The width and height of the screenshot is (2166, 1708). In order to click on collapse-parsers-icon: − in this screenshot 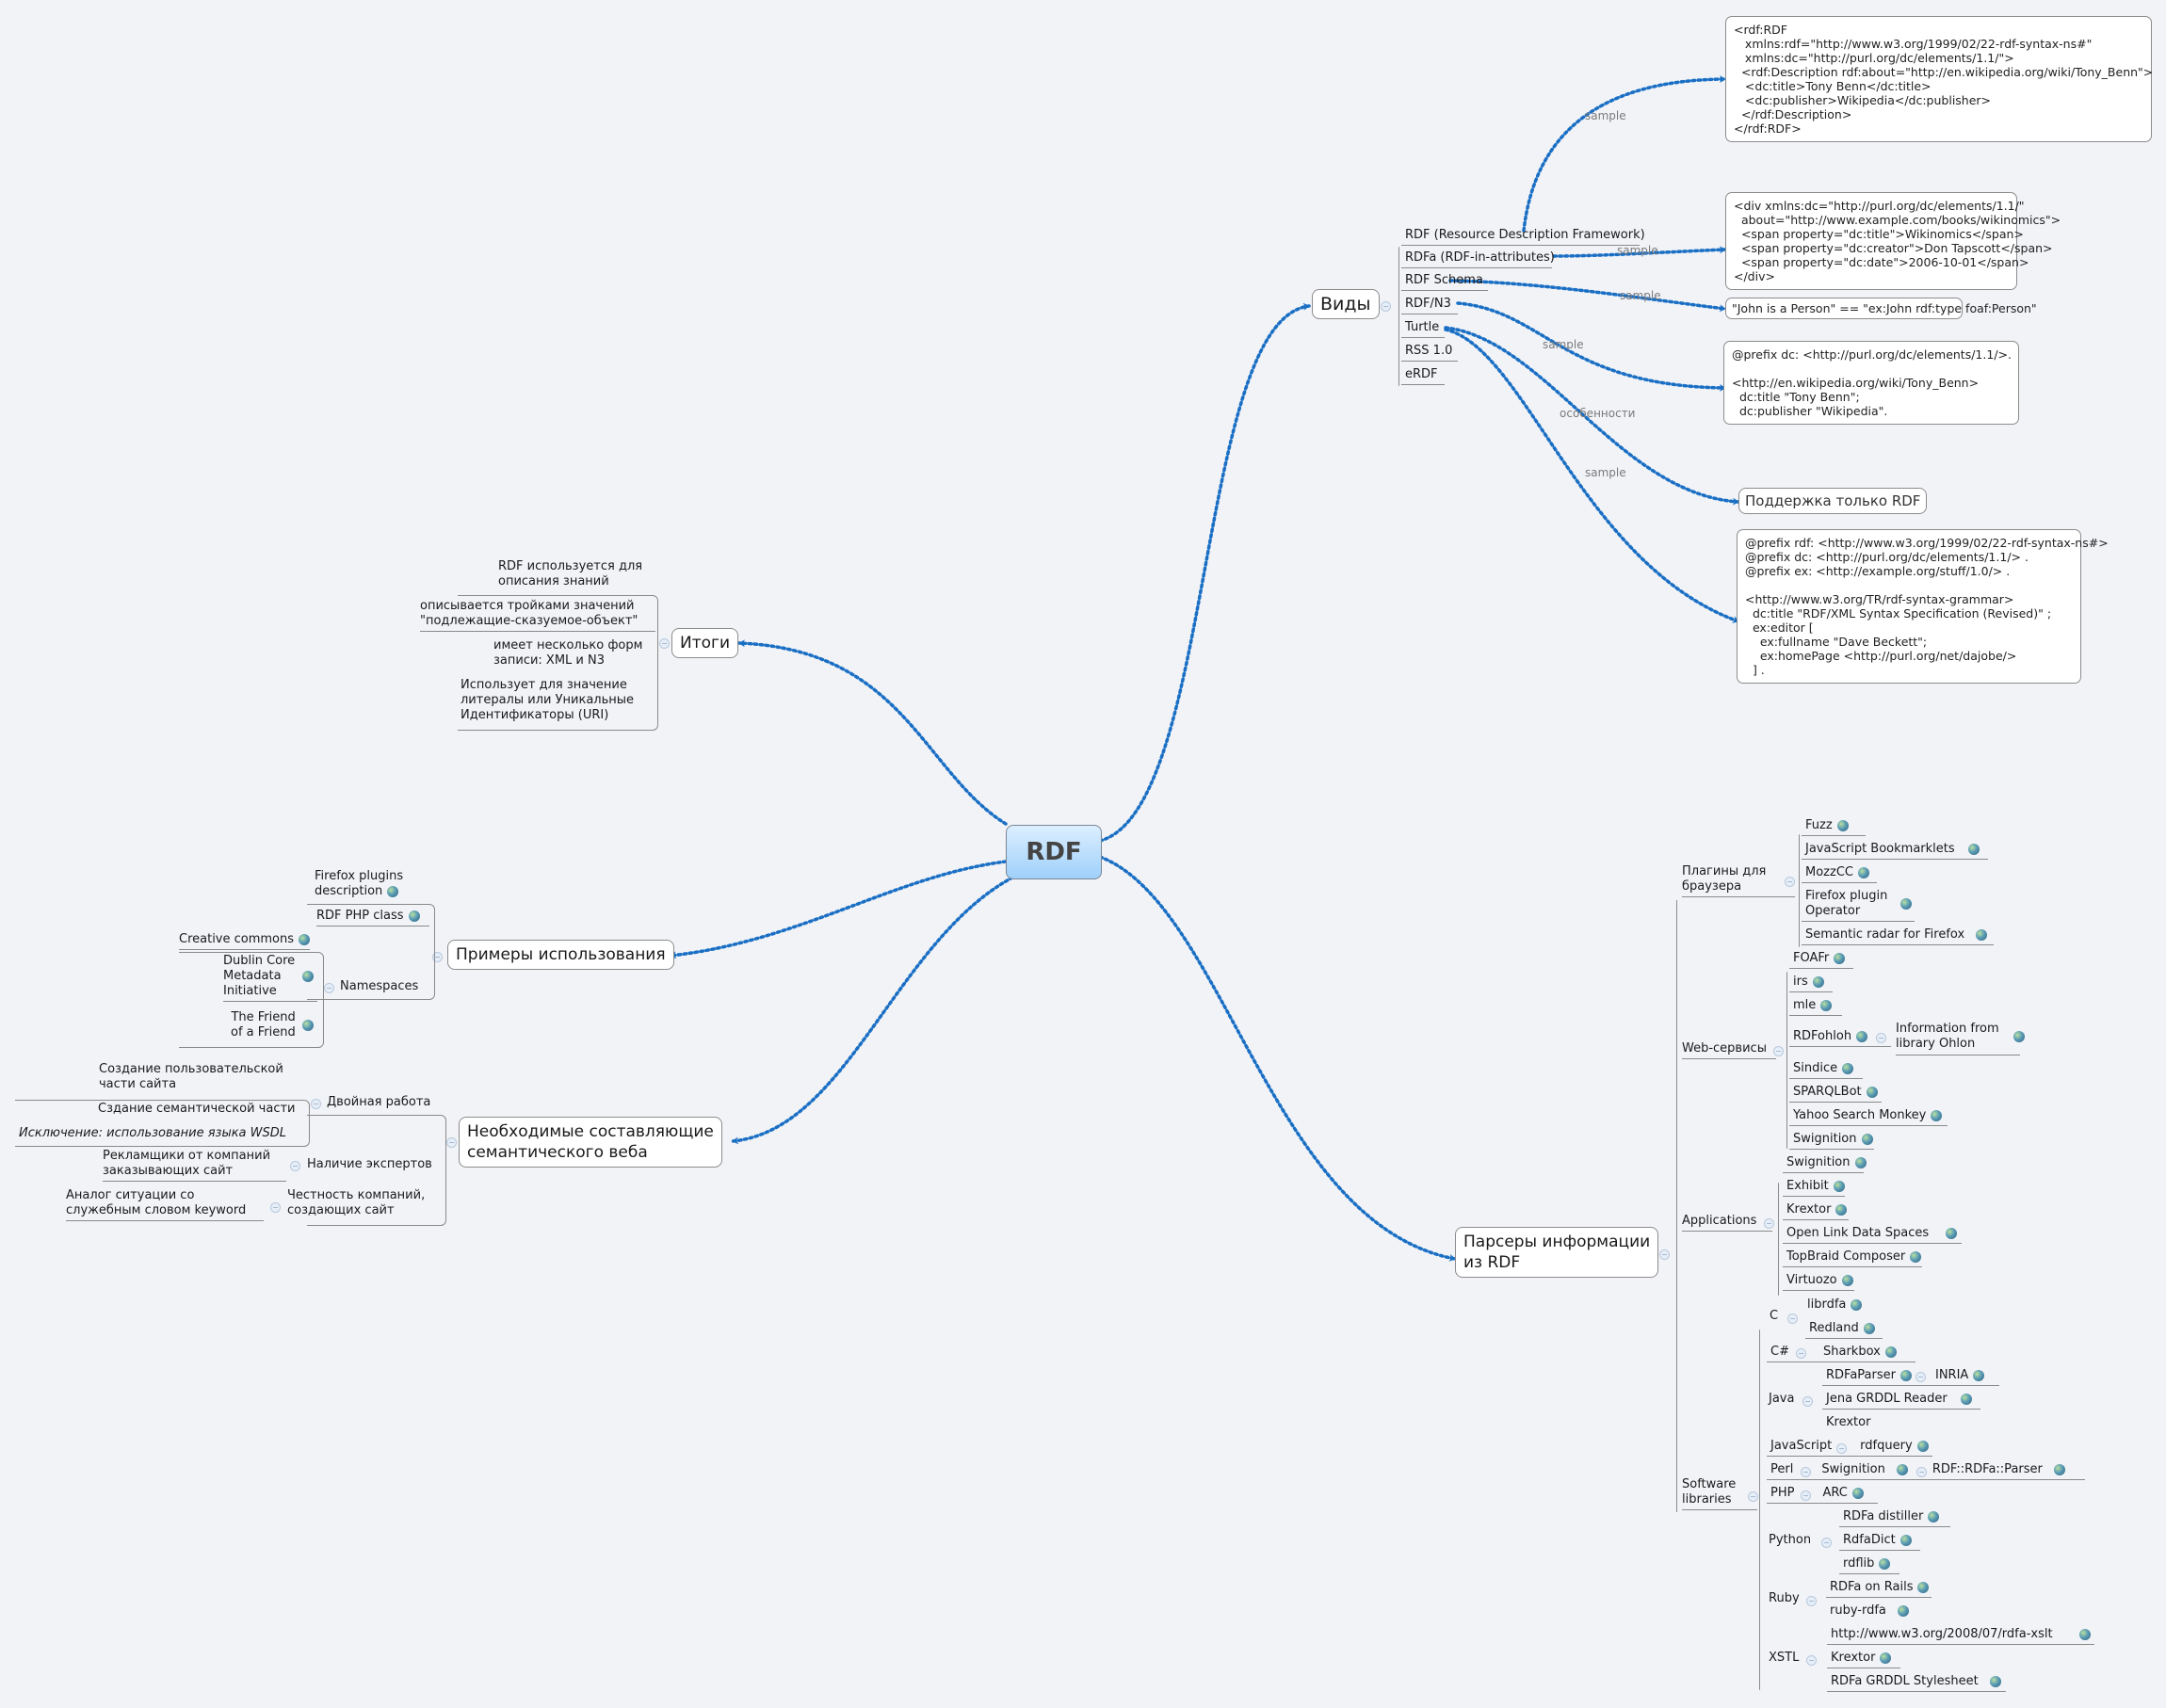, I will do `click(1665, 1254)`.